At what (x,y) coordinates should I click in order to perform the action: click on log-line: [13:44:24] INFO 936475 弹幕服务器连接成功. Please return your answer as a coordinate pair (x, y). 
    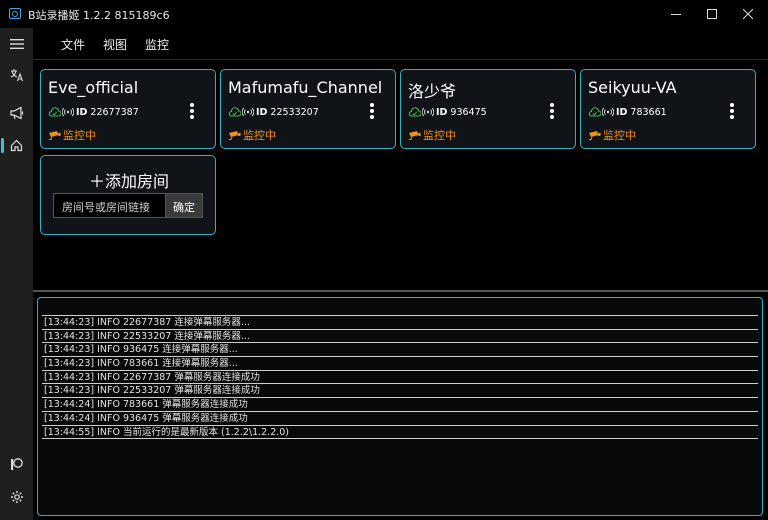
    Looking at the image, I should click on (400, 417).